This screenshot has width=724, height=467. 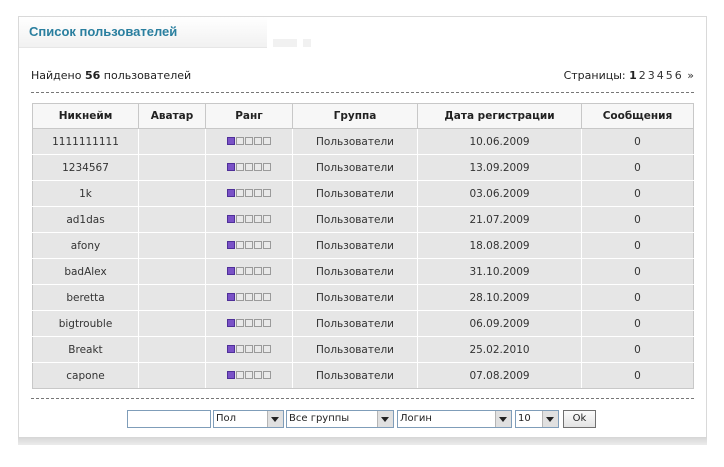 I want to click on cell-registration-date: 21.07.2009, so click(x=499, y=219).